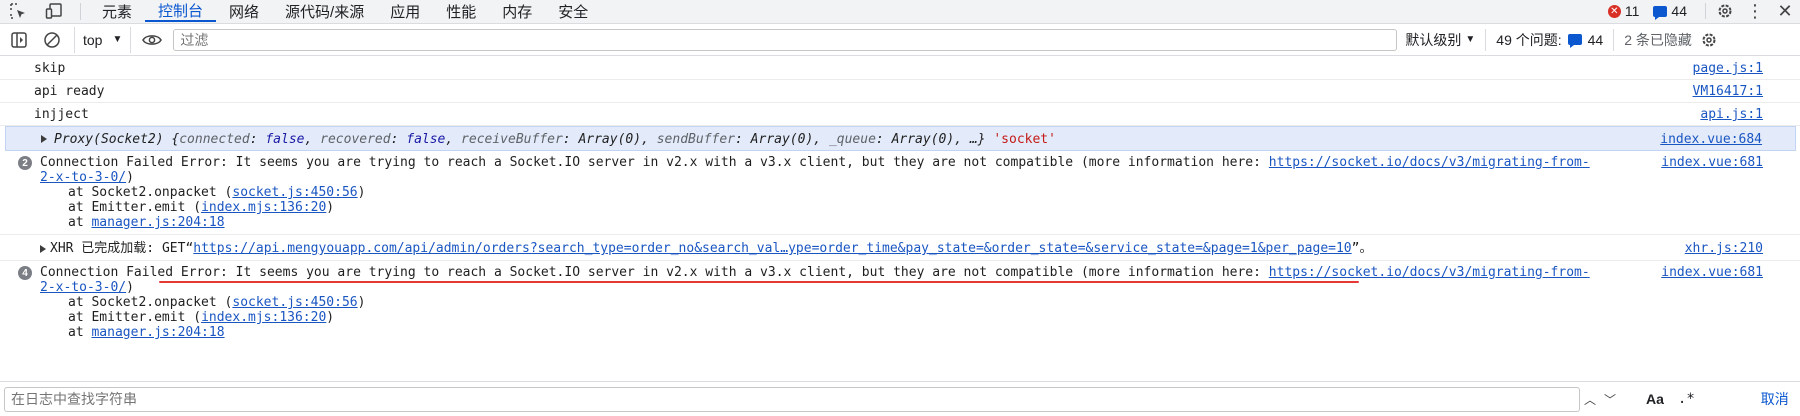  I want to click on issues-button: 49 个问题: 44, so click(1555, 39).